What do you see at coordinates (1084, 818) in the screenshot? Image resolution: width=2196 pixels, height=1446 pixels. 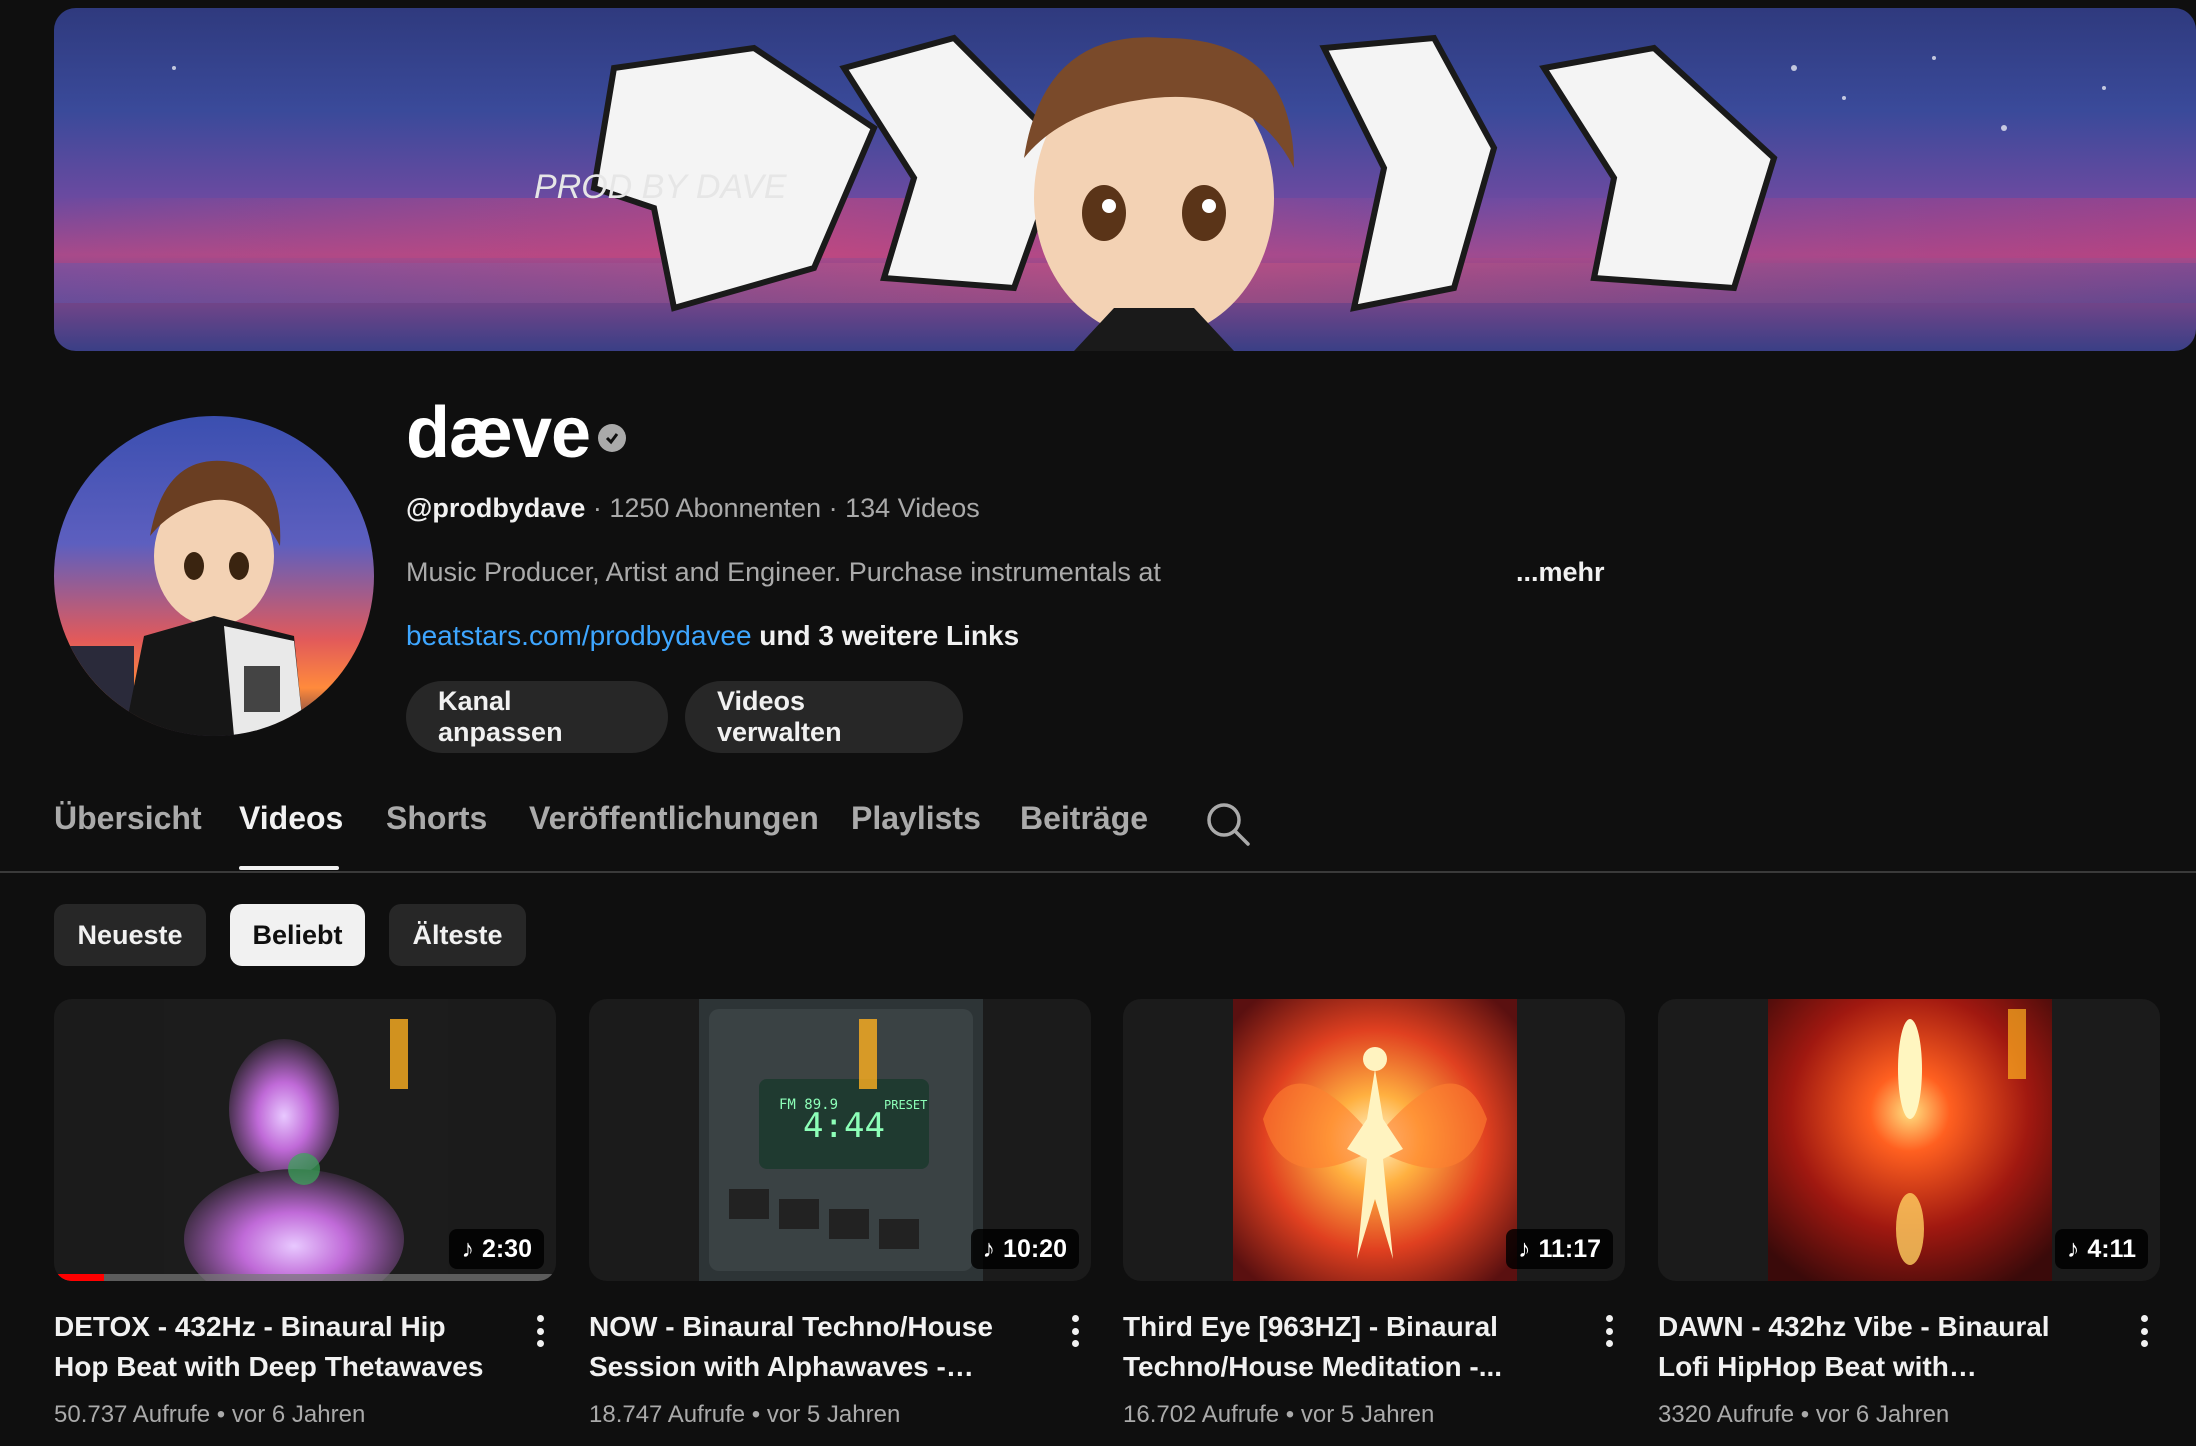 I see `tab-posts: Beiträge` at bounding box center [1084, 818].